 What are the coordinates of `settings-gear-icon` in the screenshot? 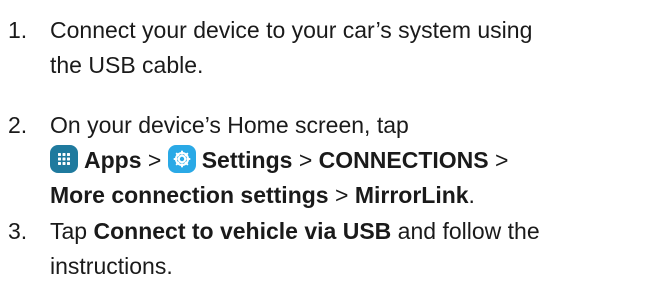 It's located at (181, 159).